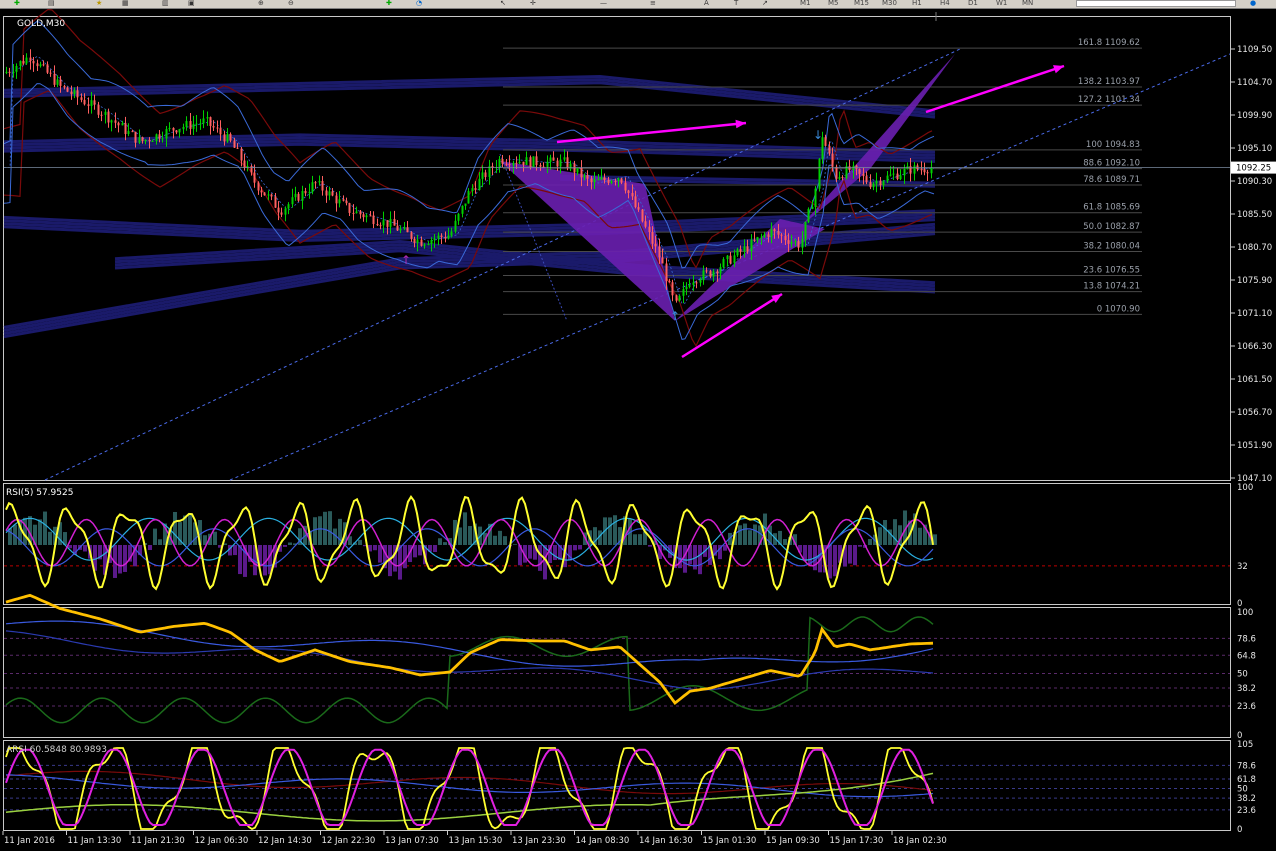  What do you see at coordinates (945, 3) in the screenshot?
I see `tf-h4: H4` at bounding box center [945, 3].